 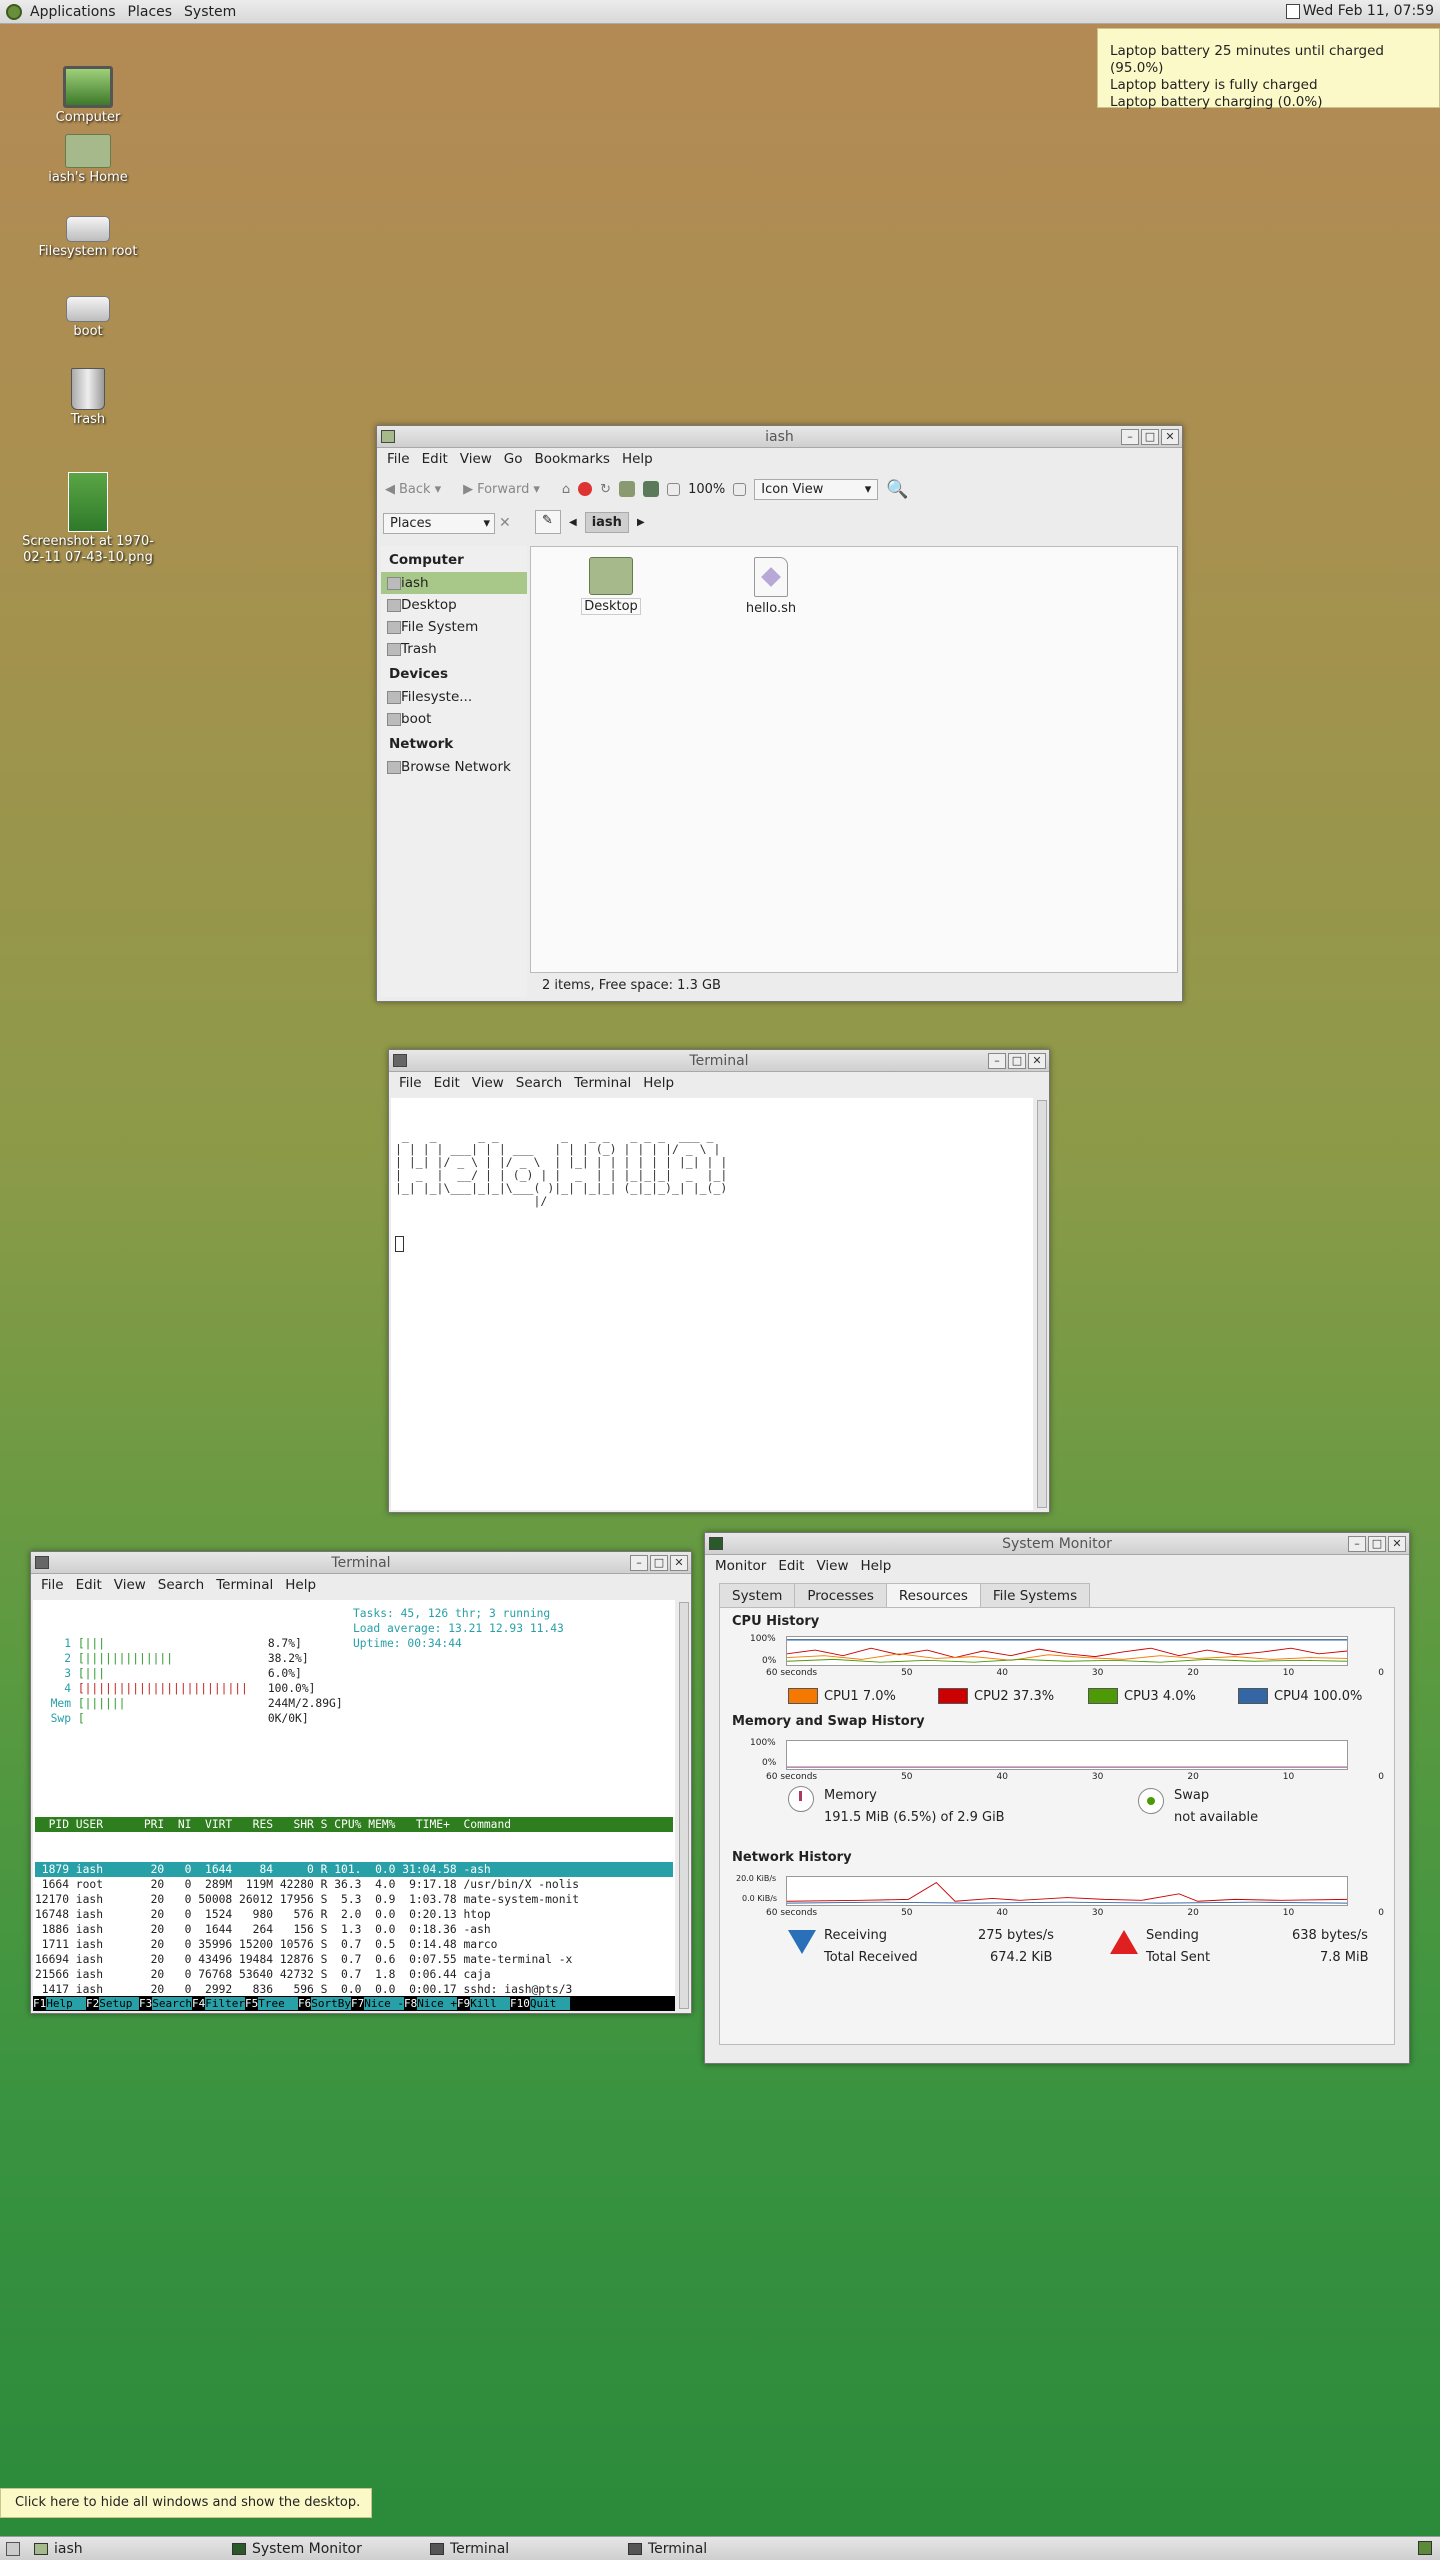 What do you see at coordinates (1425, 2548) in the screenshot?
I see `workspace-switcher-icon` at bounding box center [1425, 2548].